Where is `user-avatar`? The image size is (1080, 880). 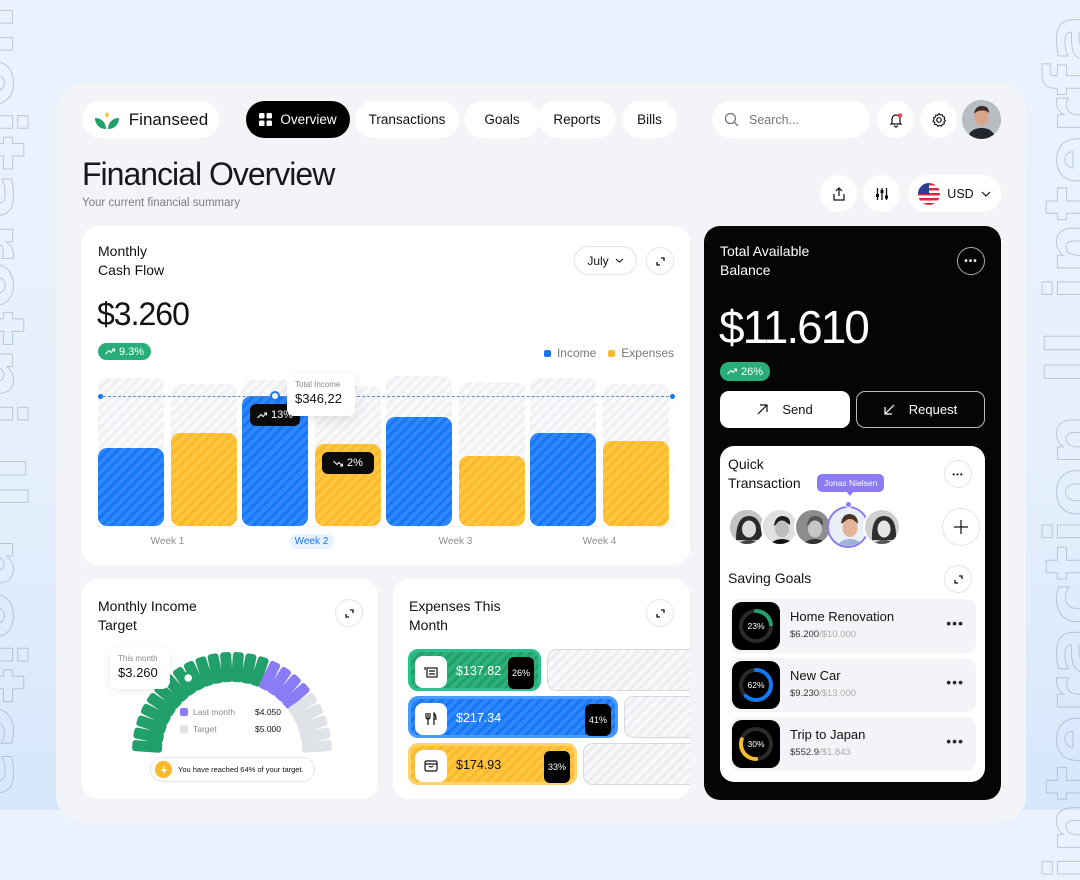
user-avatar is located at coordinates (981, 119).